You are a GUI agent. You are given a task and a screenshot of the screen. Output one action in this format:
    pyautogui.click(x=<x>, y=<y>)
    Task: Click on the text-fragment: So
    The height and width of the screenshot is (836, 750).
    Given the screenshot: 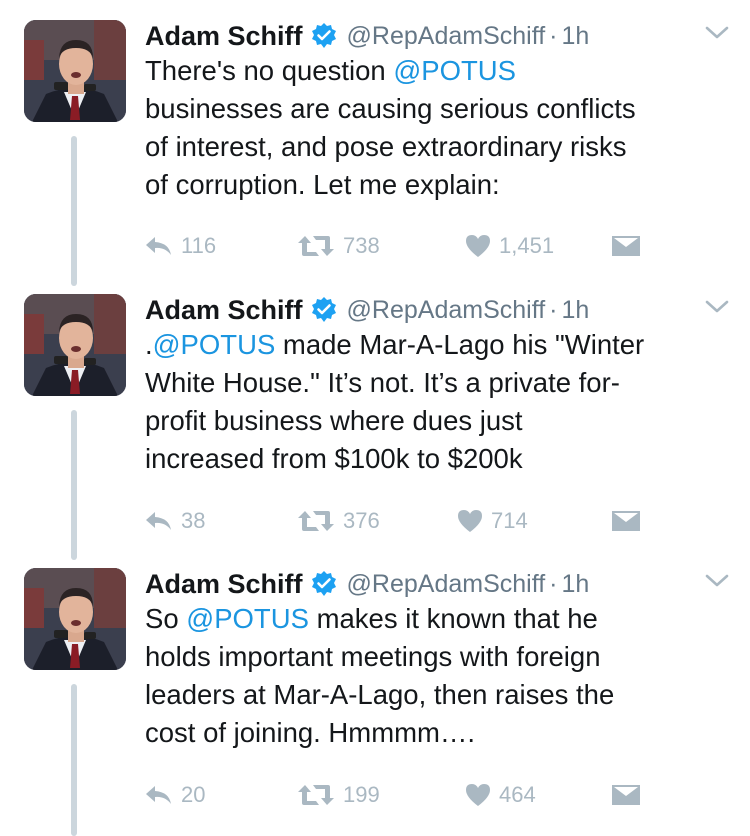 What is the action you would take?
    pyautogui.click(x=166, y=618)
    